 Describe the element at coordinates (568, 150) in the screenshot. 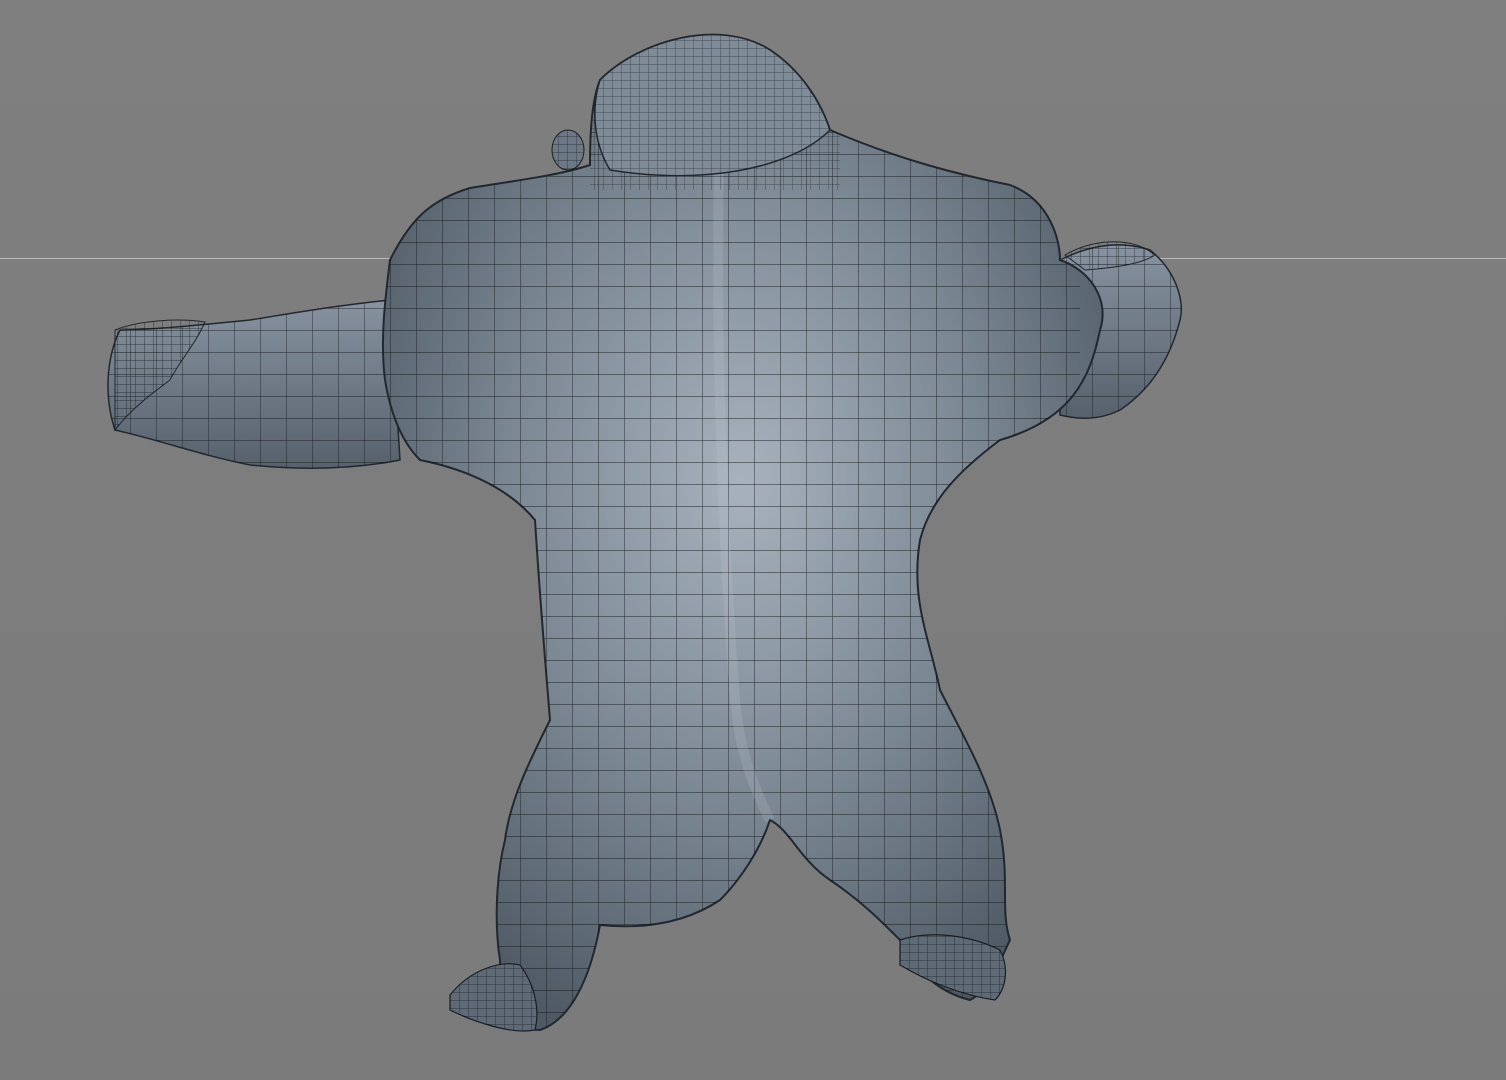

I see `left-ear` at that location.